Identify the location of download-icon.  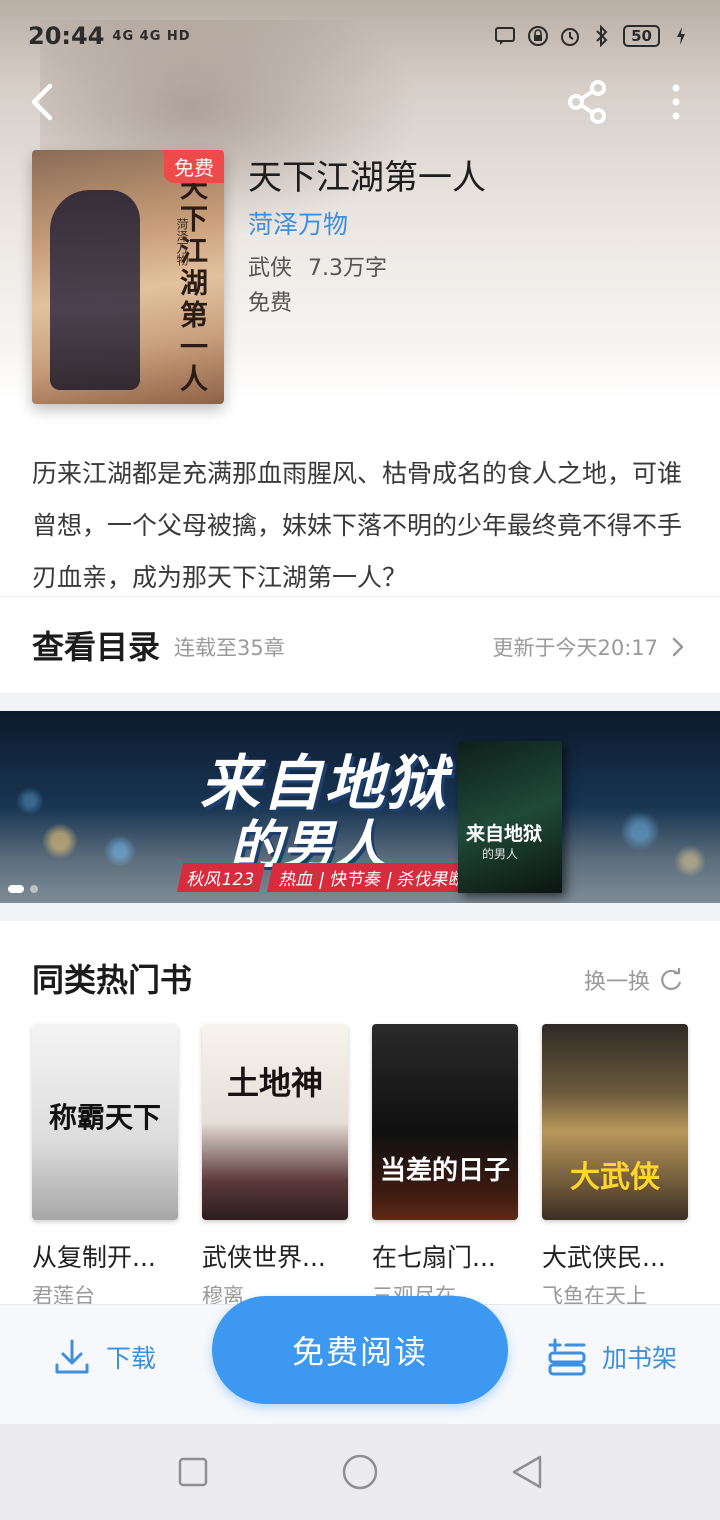
(72, 1356).